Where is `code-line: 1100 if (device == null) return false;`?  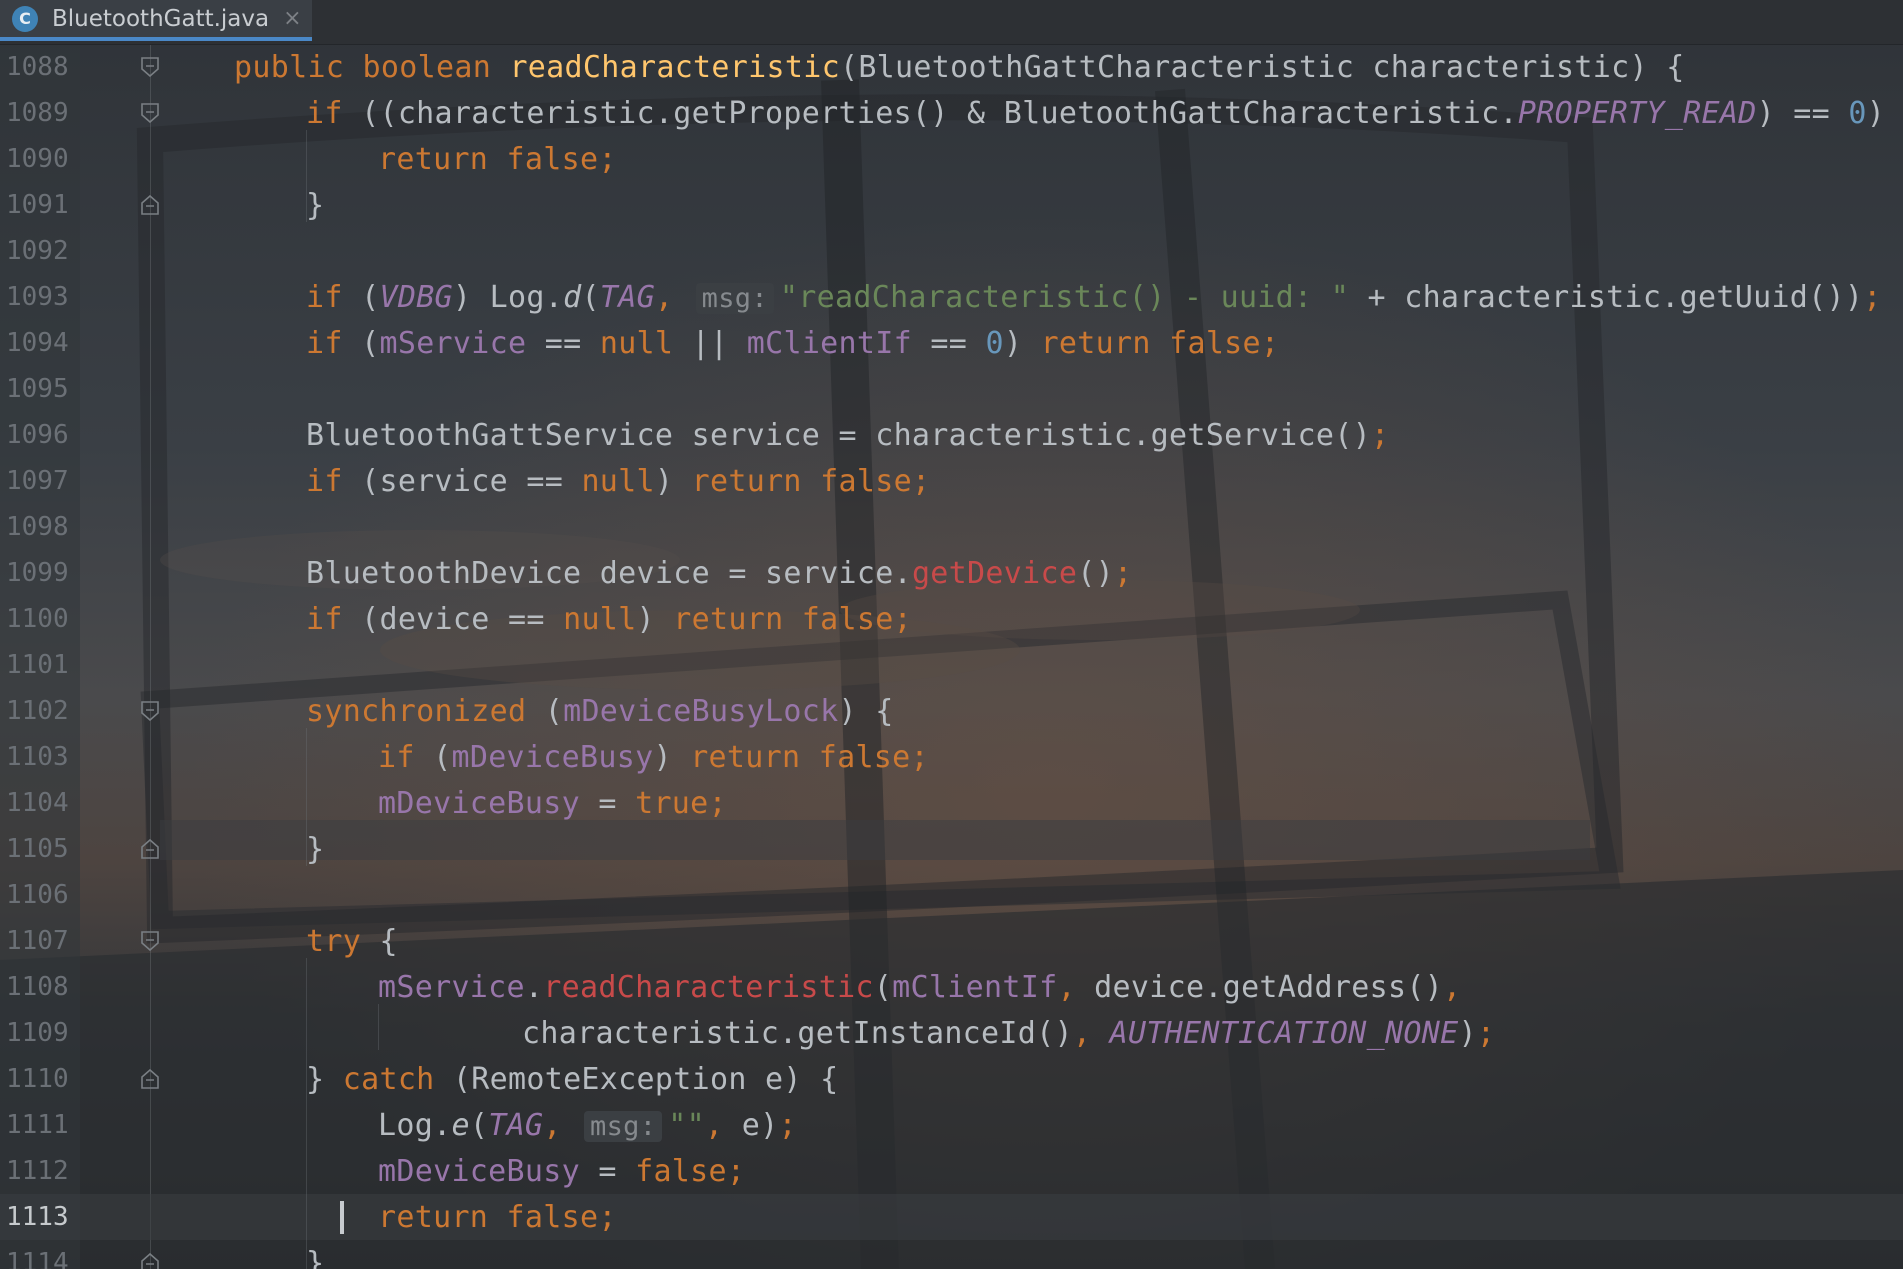 code-line: 1100 if (device == null) return false; is located at coordinates (951, 619).